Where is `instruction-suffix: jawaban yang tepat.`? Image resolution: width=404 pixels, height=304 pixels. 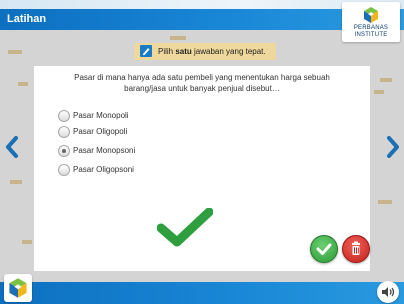 instruction-suffix: jawaban yang tepat. is located at coordinates (228, 51).